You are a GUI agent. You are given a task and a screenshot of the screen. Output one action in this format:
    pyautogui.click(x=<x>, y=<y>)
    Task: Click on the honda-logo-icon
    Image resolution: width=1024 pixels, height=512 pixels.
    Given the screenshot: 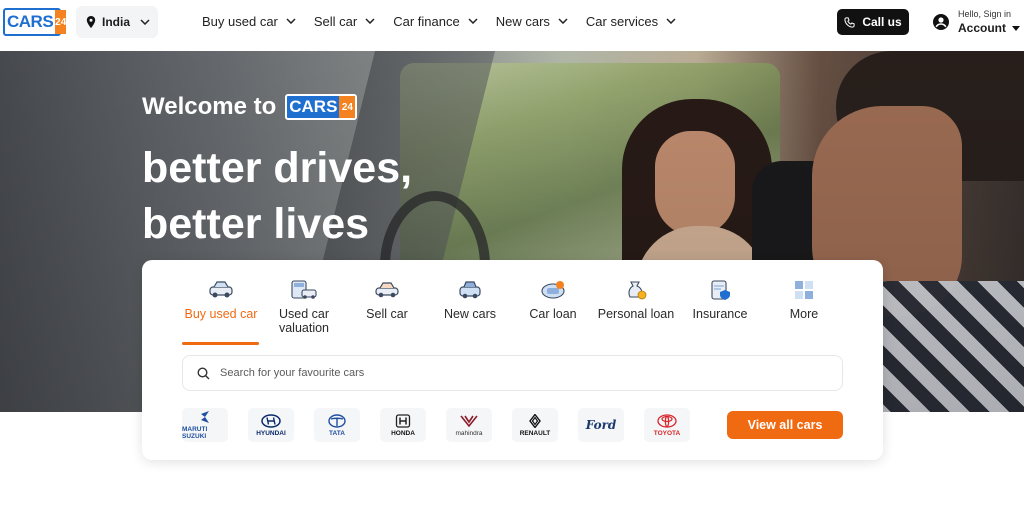 What is the action you would take?
    pyautogui.click(x=403, y=420)
    